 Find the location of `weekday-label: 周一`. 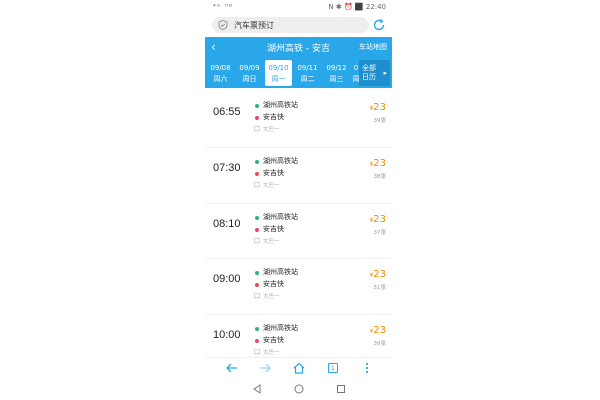

weekday-label: 周一 is located at coordinates (278, 79).